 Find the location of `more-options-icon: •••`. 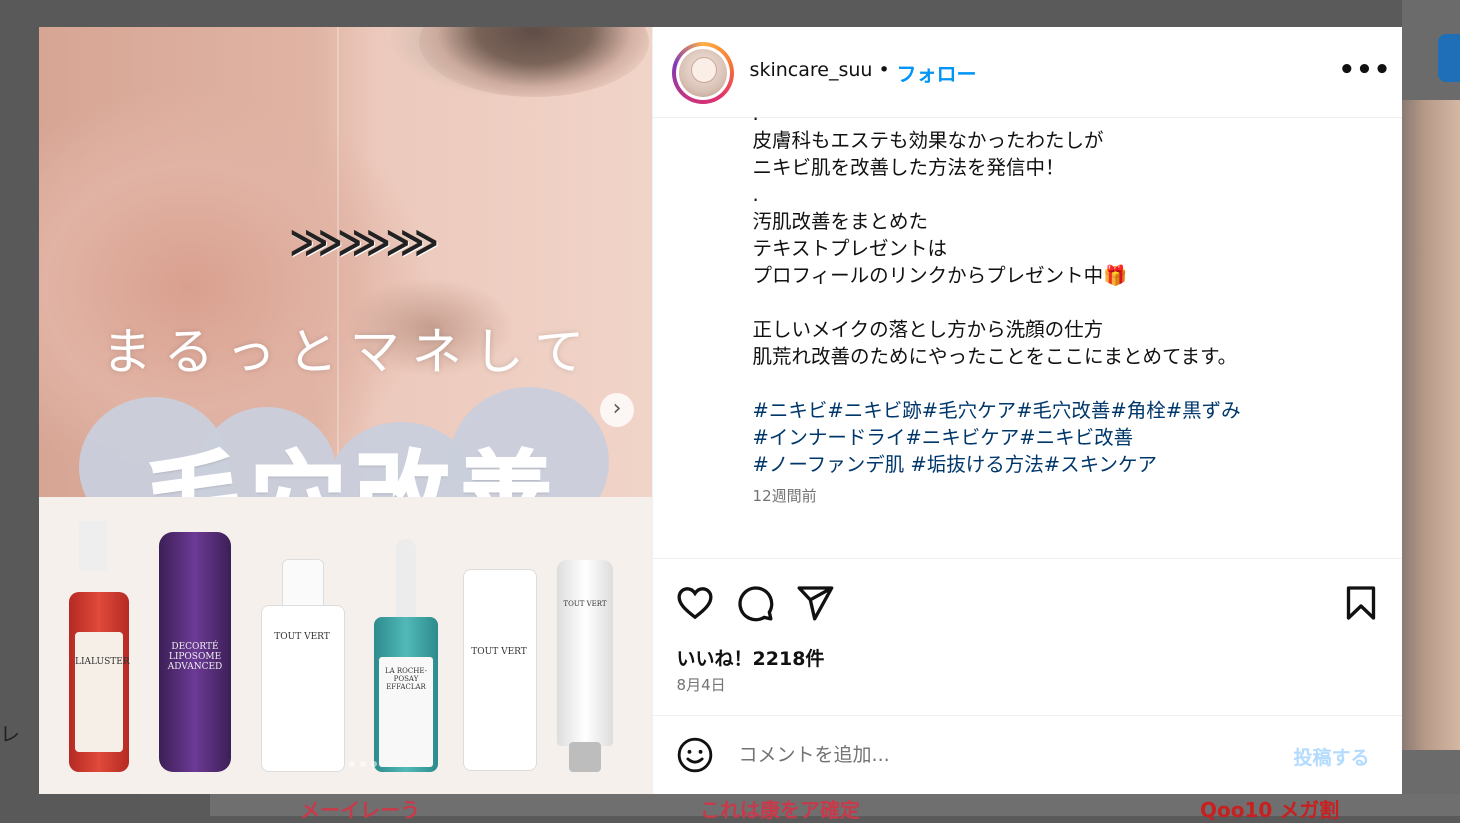

more-options-icon: ••• is located at coordinates (1365, 70).